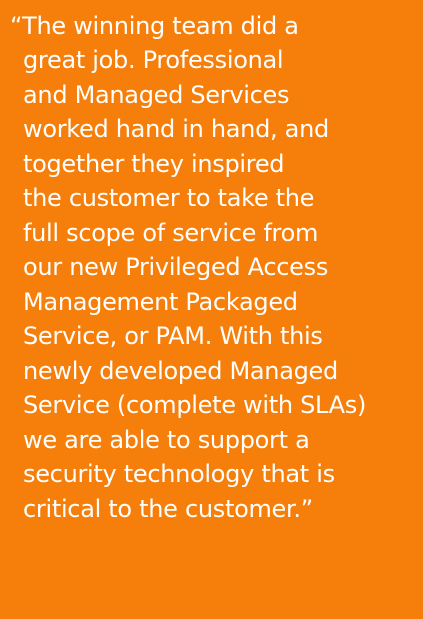 The image size is (423, 619). What do you see at coordinates (156, 95) in the screenshot?
I see `quote-line-3: and Managed Services` at bounding box center [156, 95].